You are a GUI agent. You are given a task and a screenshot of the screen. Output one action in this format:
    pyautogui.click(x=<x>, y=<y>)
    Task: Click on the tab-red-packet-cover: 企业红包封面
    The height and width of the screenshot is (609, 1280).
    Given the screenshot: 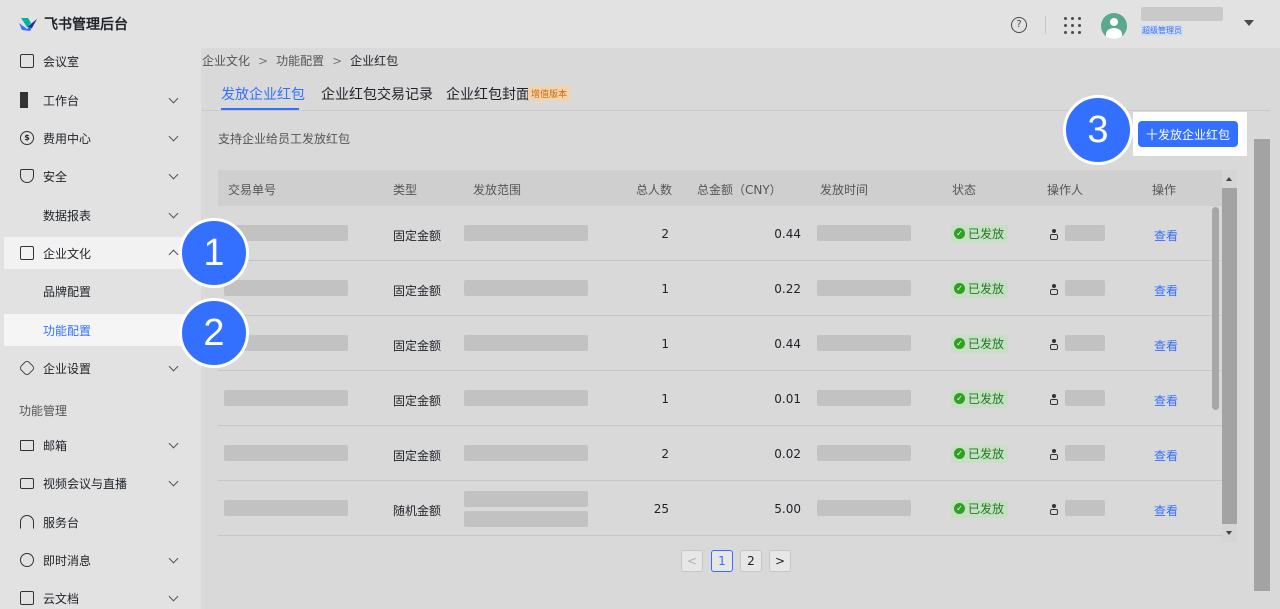 What is the action you would take?
    pyautogui.click(x=488, y=94)
    